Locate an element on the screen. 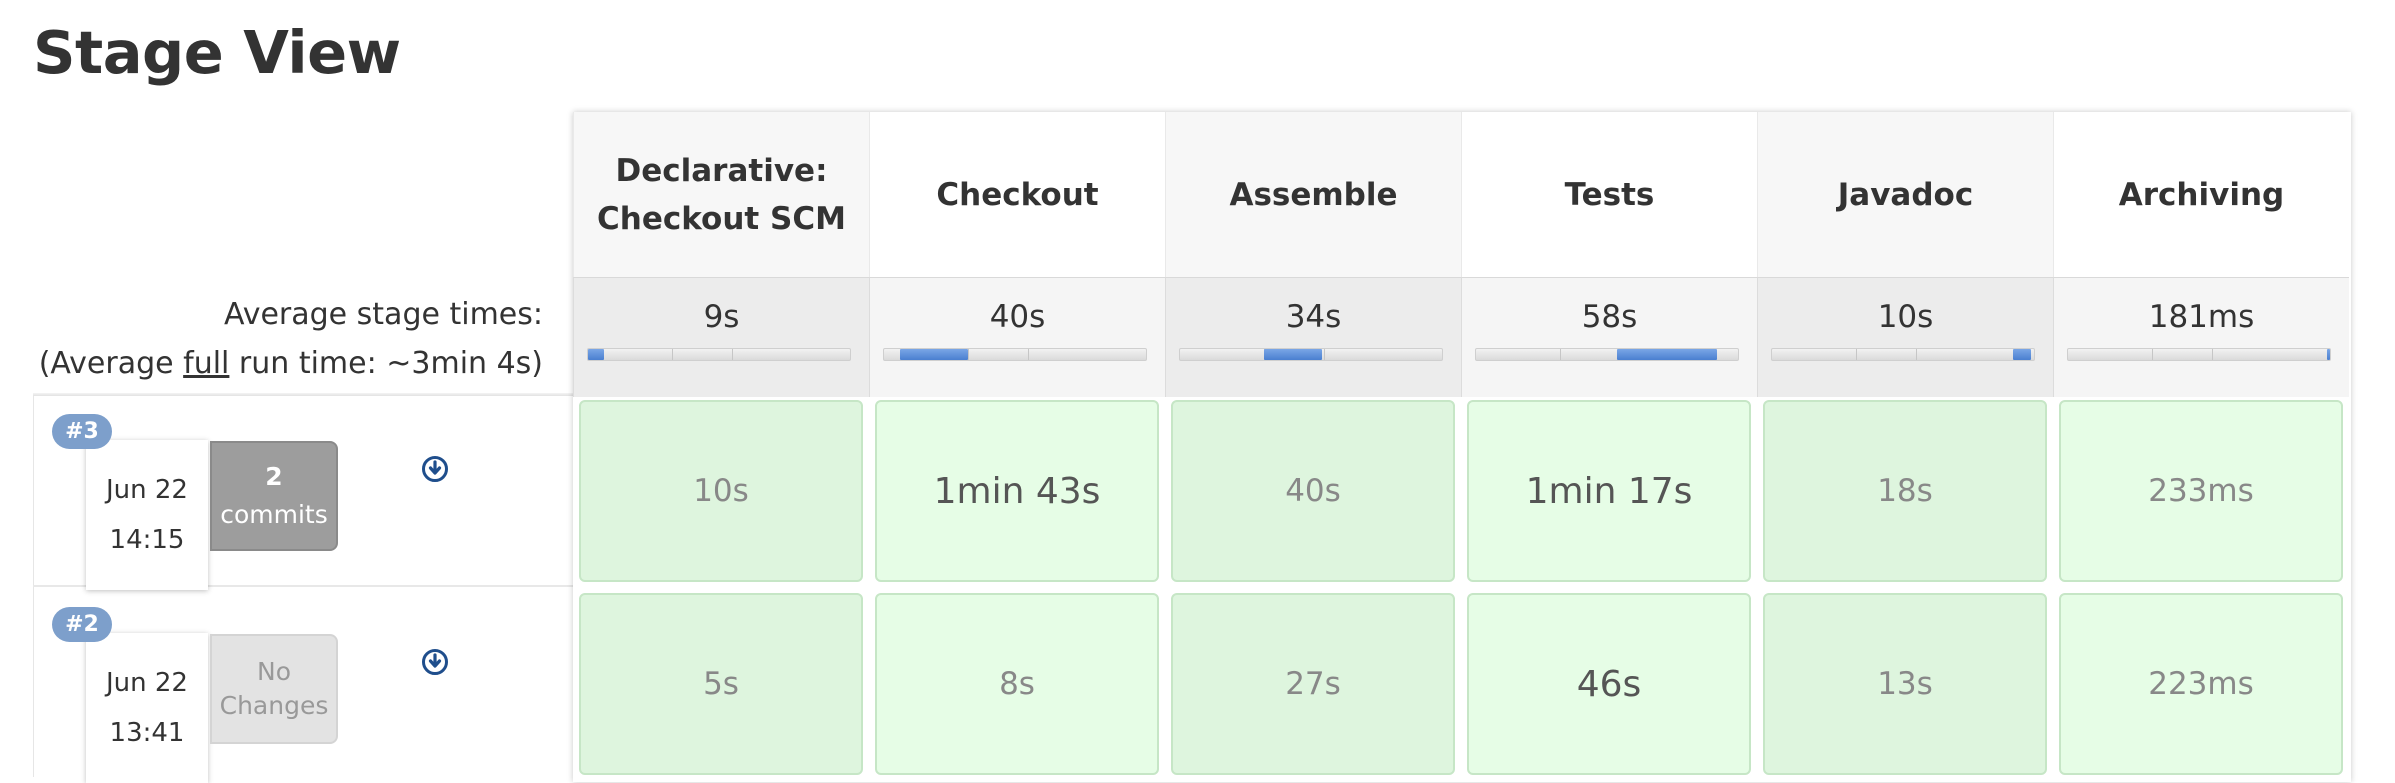  stage-cell-success: 8s is located at coordinates (1017, 684).